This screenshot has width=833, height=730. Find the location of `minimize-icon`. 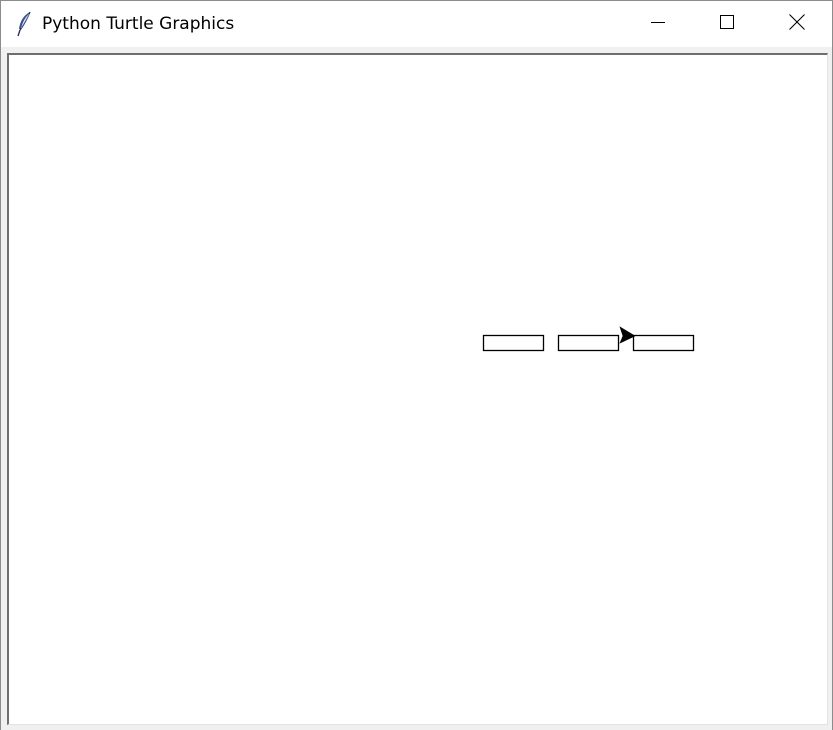

minimize-icon is located at coordinates (658, 24).